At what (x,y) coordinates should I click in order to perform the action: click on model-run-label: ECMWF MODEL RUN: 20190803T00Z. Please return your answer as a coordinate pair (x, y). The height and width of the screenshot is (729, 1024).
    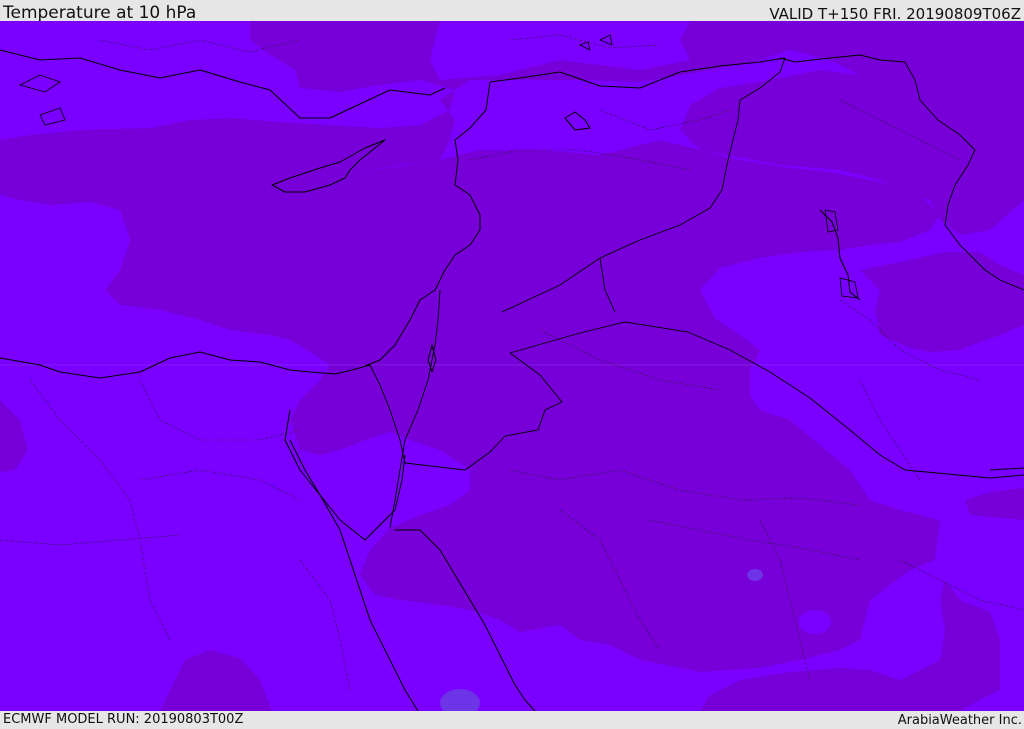
    Looking at the image, I should click on (123, 719).